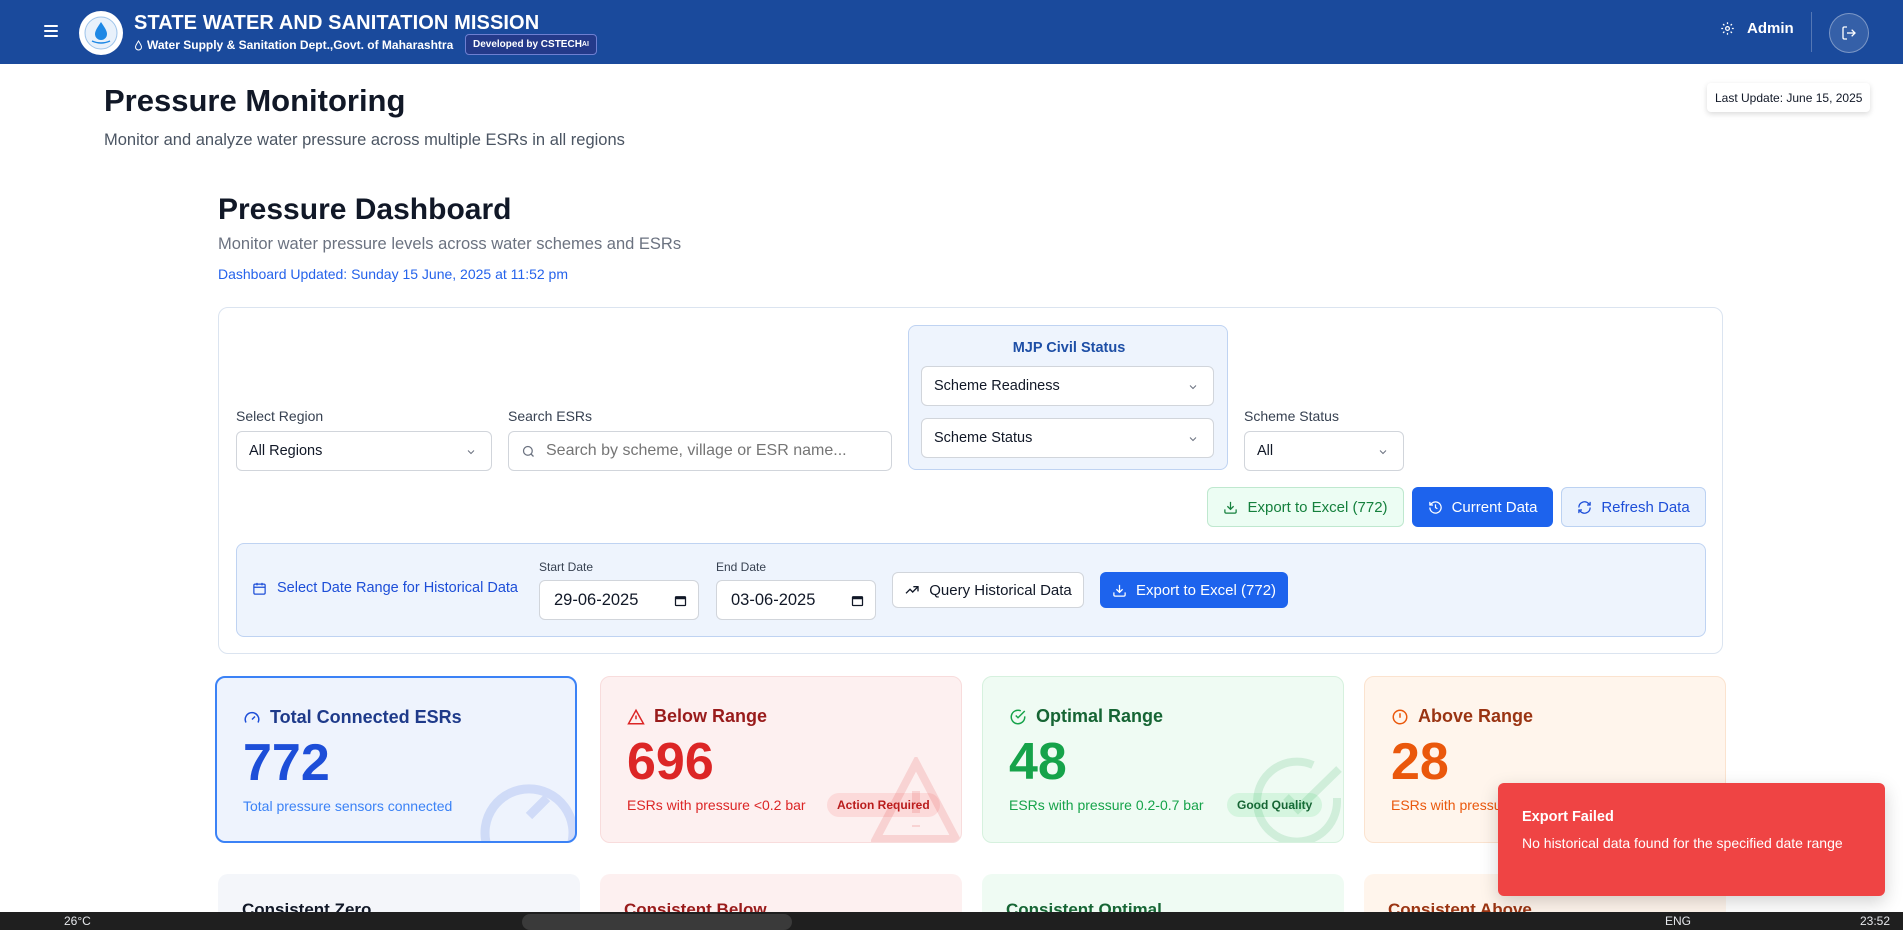 Image resolution: width=1903 pixels, height=930 pixels. What do you see at coordinates (1494, 507) in the screenshot?
I see `current-data-label: Current Data` at bounding box center [1494, 507].